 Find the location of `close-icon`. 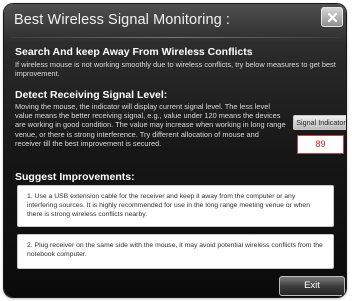

close-icon is located at coordinates (332, 17).